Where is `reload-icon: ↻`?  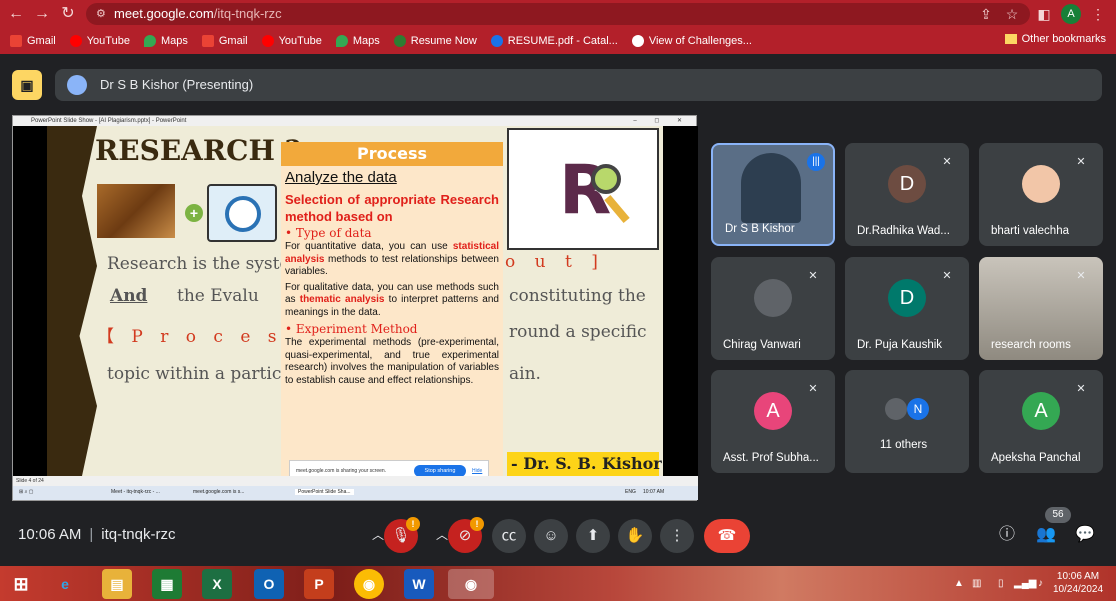
reload-icon: ↻ is located at coordinates (68, 14).